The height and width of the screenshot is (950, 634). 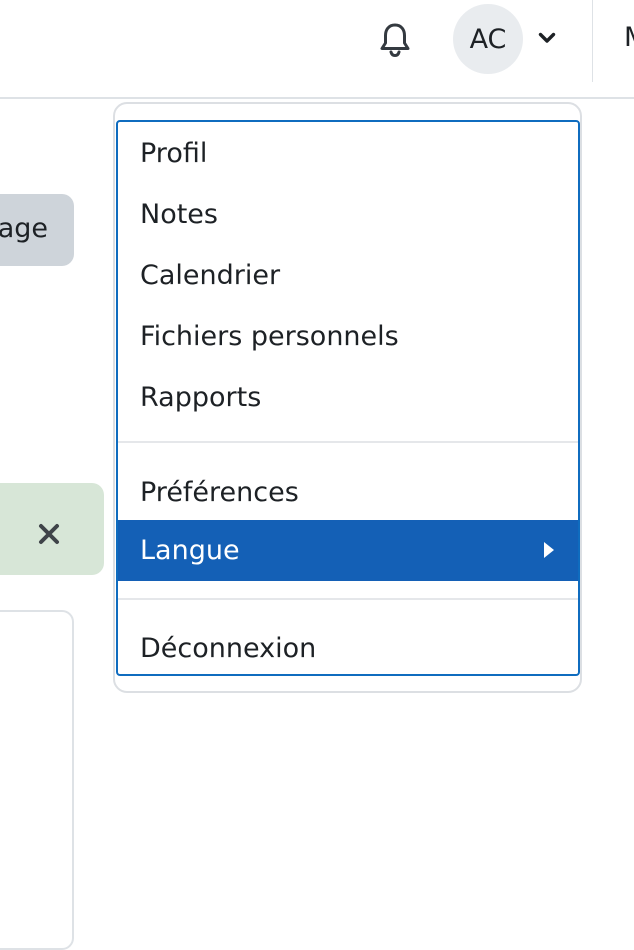 What do you see at coordinates (228, 648) in the screenshot?
I see `menu-item-label: Déconnexion` at bounding box center [228, 648].